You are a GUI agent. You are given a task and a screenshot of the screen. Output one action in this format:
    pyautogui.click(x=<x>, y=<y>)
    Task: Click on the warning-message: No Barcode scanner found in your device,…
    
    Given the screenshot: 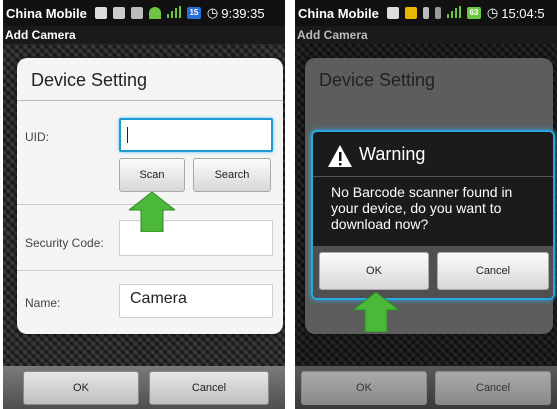 What is the action you would take?
    pyautogui.click(x=422, y=208)
    